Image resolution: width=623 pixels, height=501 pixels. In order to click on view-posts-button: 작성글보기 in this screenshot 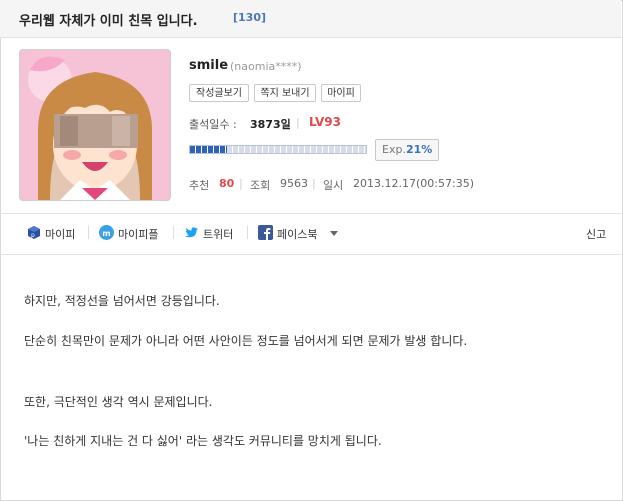, I will do `click(219, 93)`.